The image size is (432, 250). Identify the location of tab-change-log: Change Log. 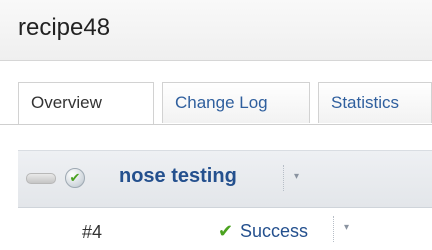
(236, 102).